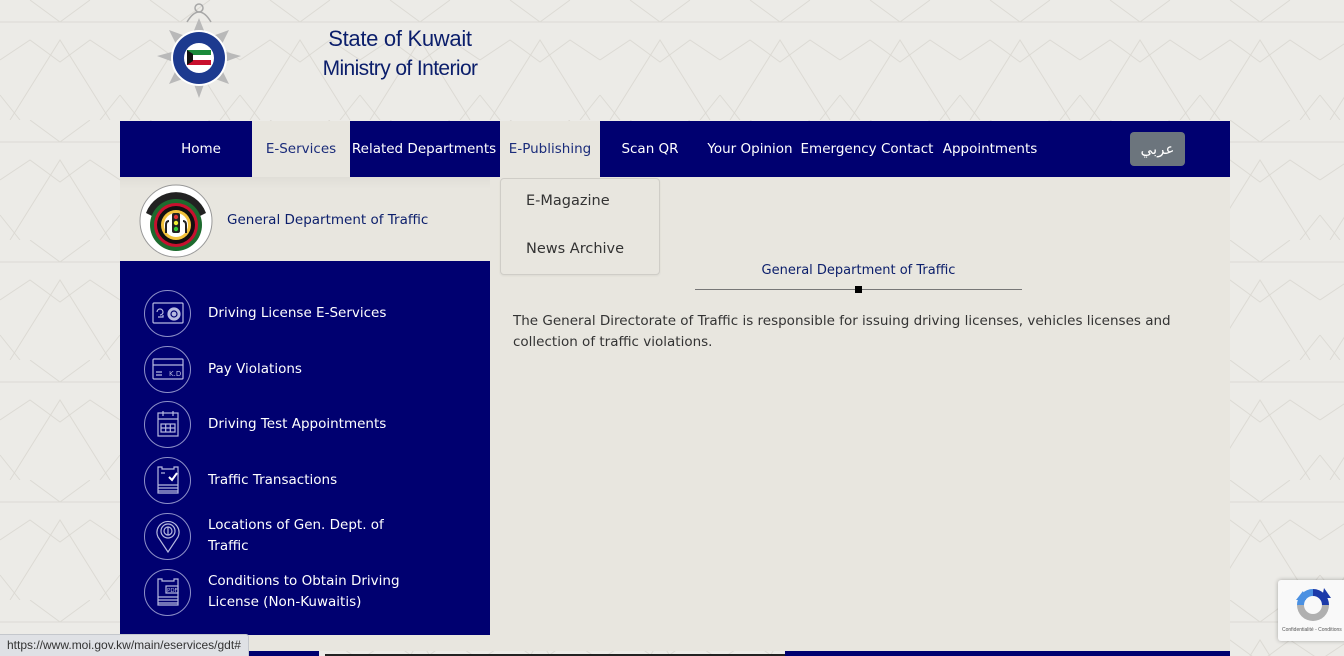 The height and width of the screenshot is (656, 1344). I want to click on site-title-line1: State of Kuwait, so click(400, 38).